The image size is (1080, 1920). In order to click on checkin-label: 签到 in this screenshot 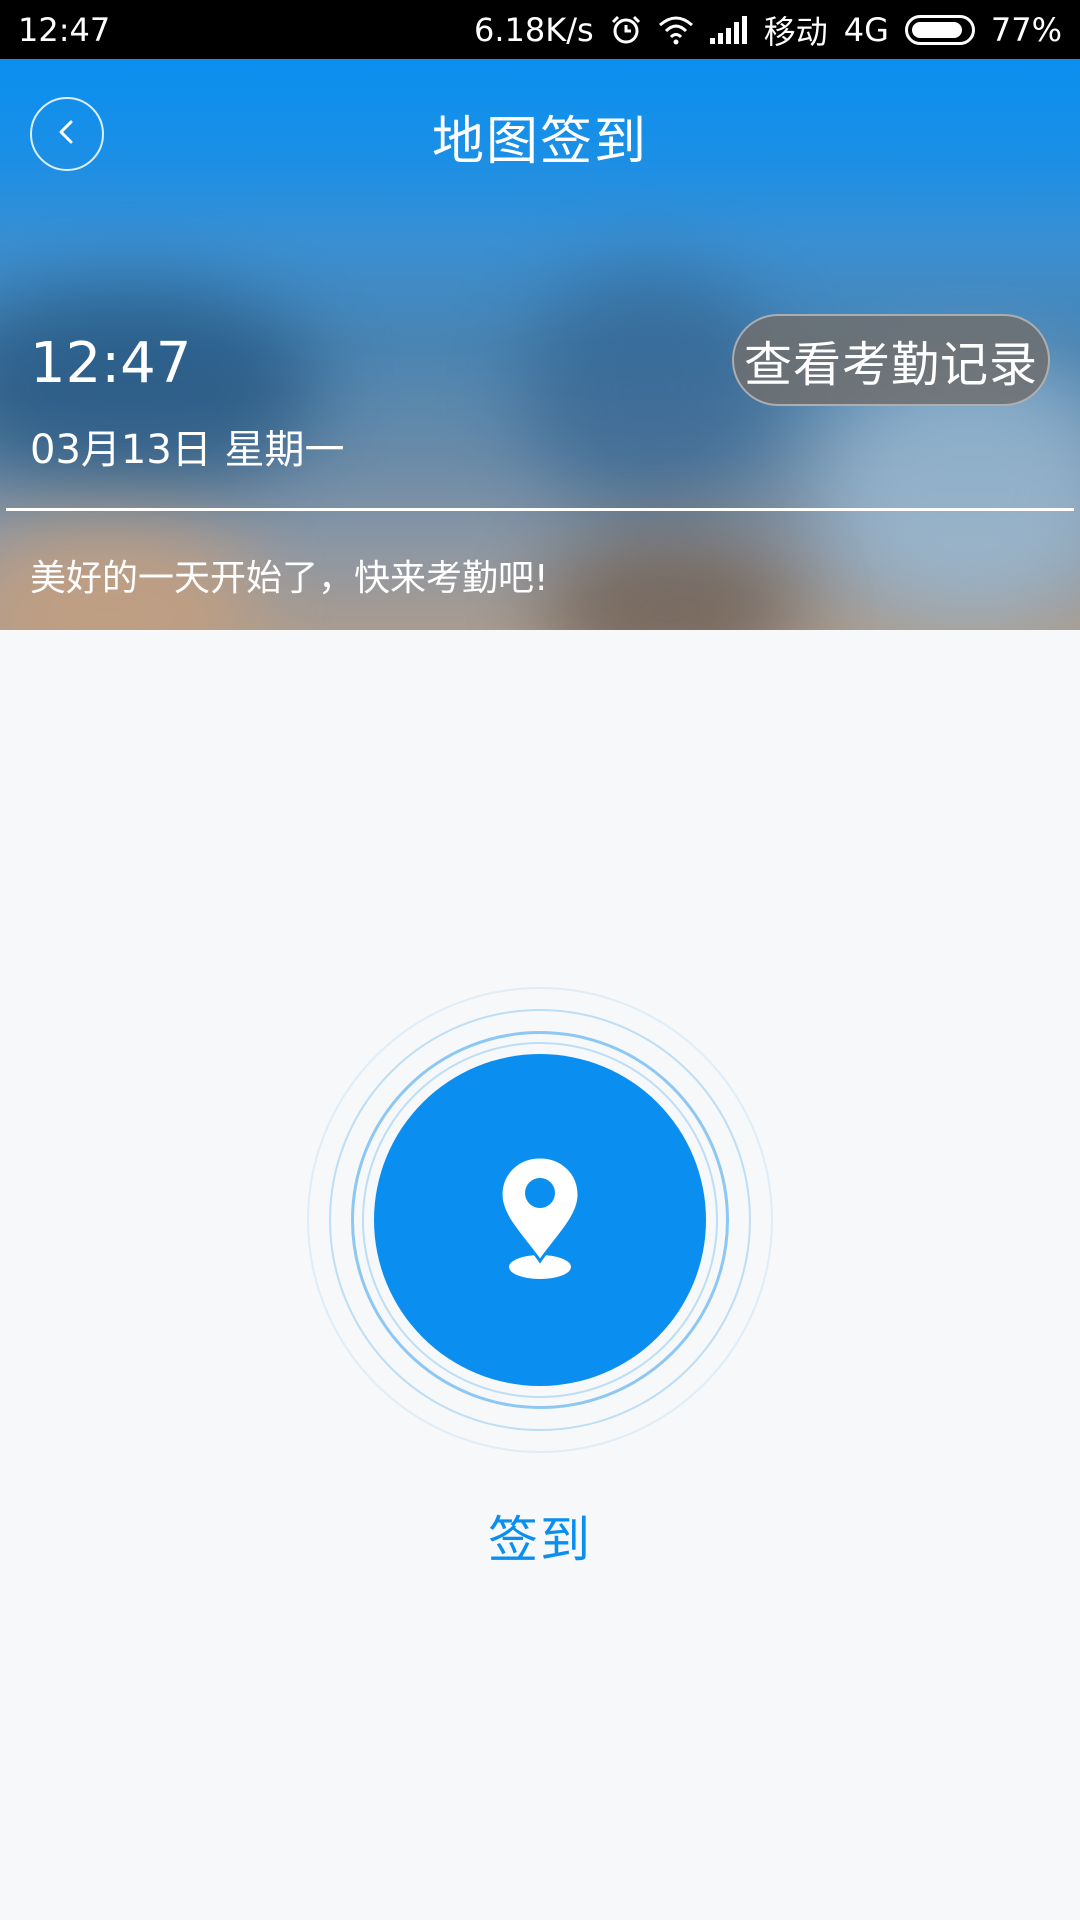, I will do `click(540, 1536)`.